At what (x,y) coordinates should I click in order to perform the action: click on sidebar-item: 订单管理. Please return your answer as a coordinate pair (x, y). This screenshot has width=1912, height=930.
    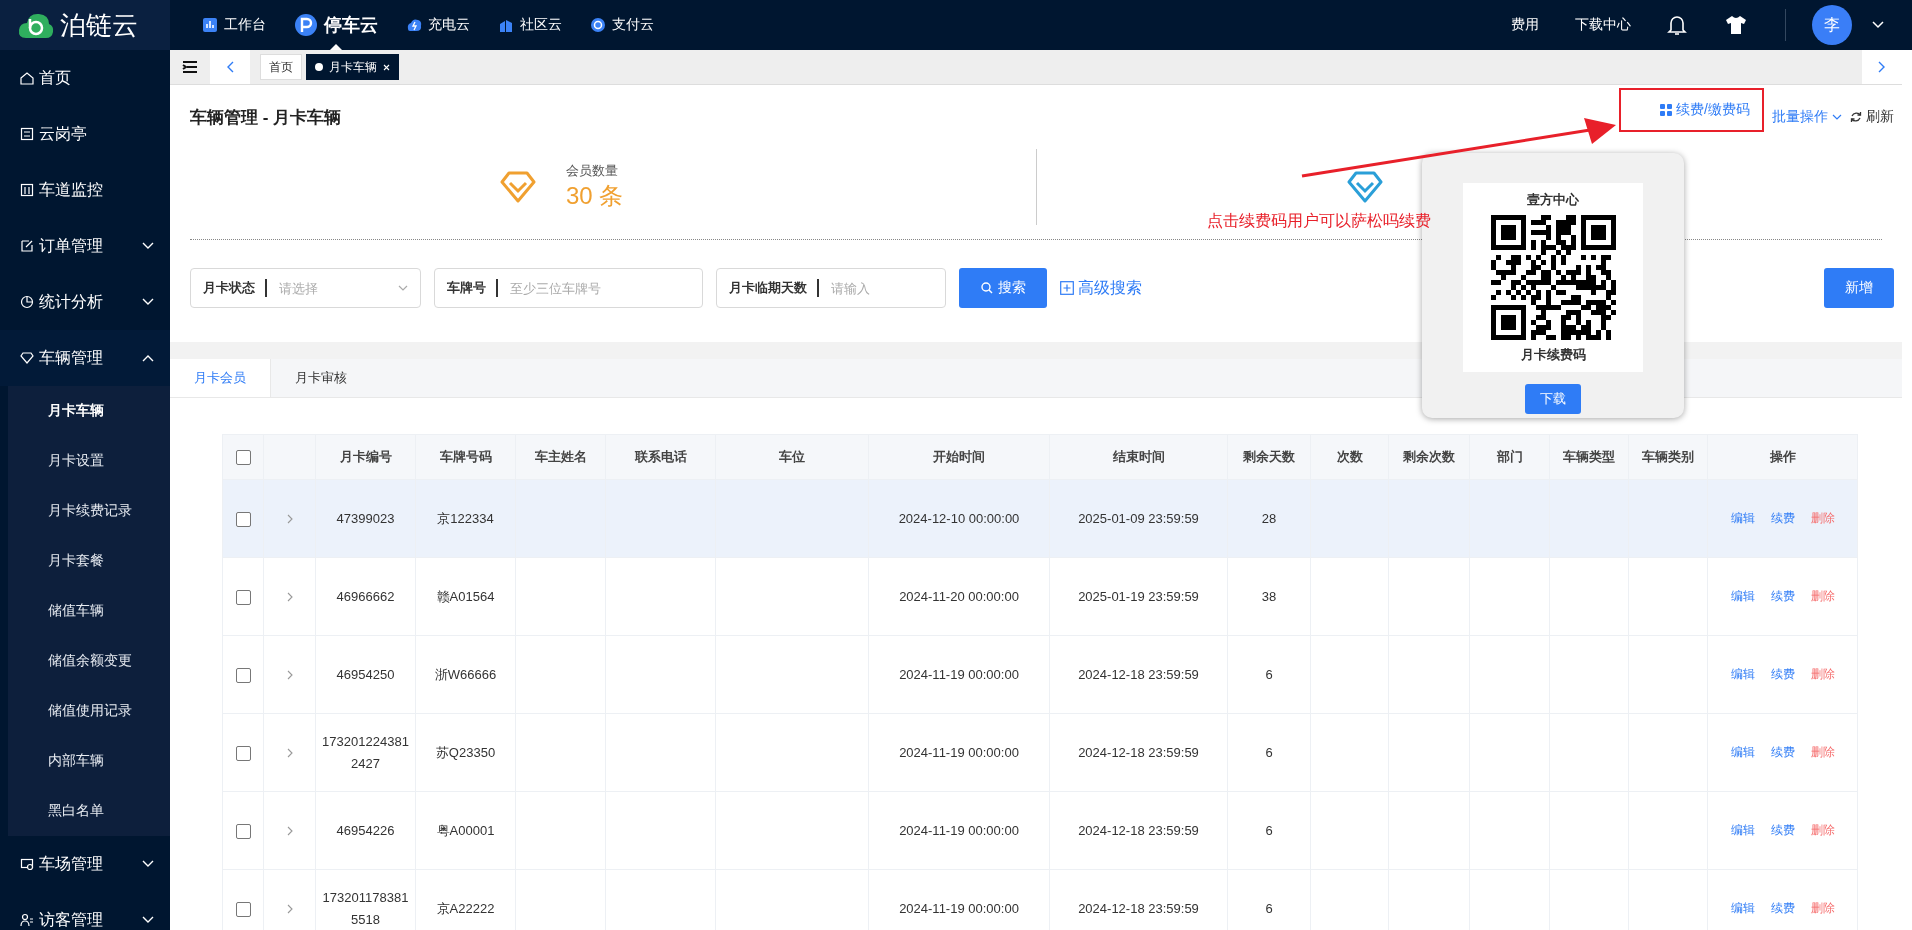
    Looking at the image, I should click on (85, 246).